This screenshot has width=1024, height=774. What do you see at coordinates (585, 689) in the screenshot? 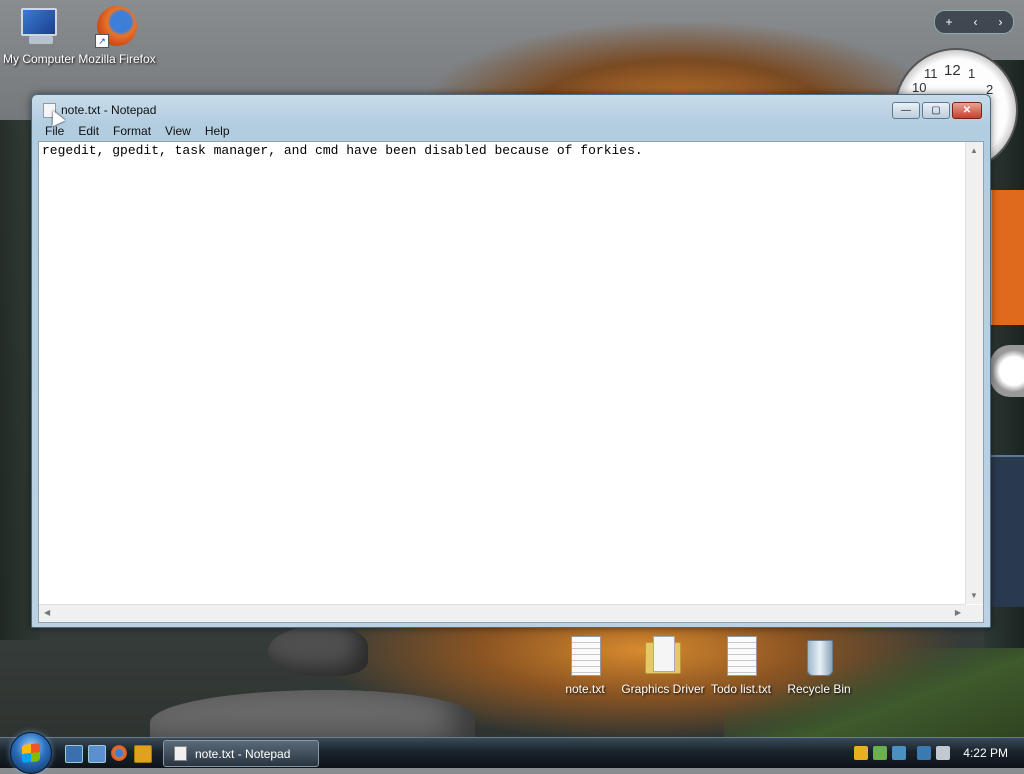
I see `desktop-icon-label: note.txt` at bounding box center [585, 689].